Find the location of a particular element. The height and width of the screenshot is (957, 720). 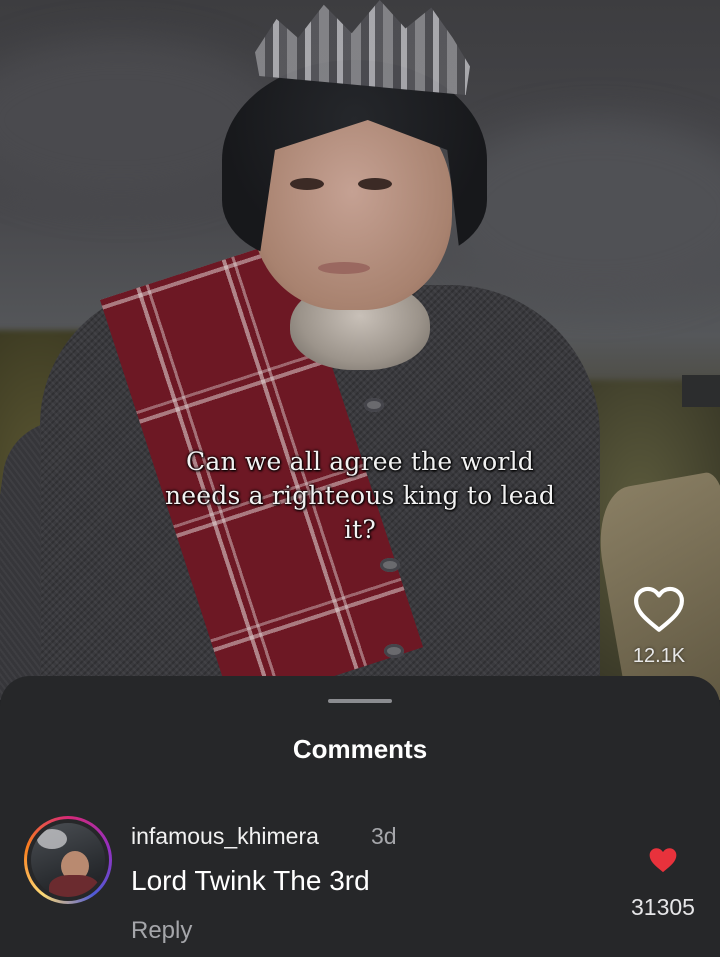

video-like-button: 12.1K is located at coordinates (659, 635).